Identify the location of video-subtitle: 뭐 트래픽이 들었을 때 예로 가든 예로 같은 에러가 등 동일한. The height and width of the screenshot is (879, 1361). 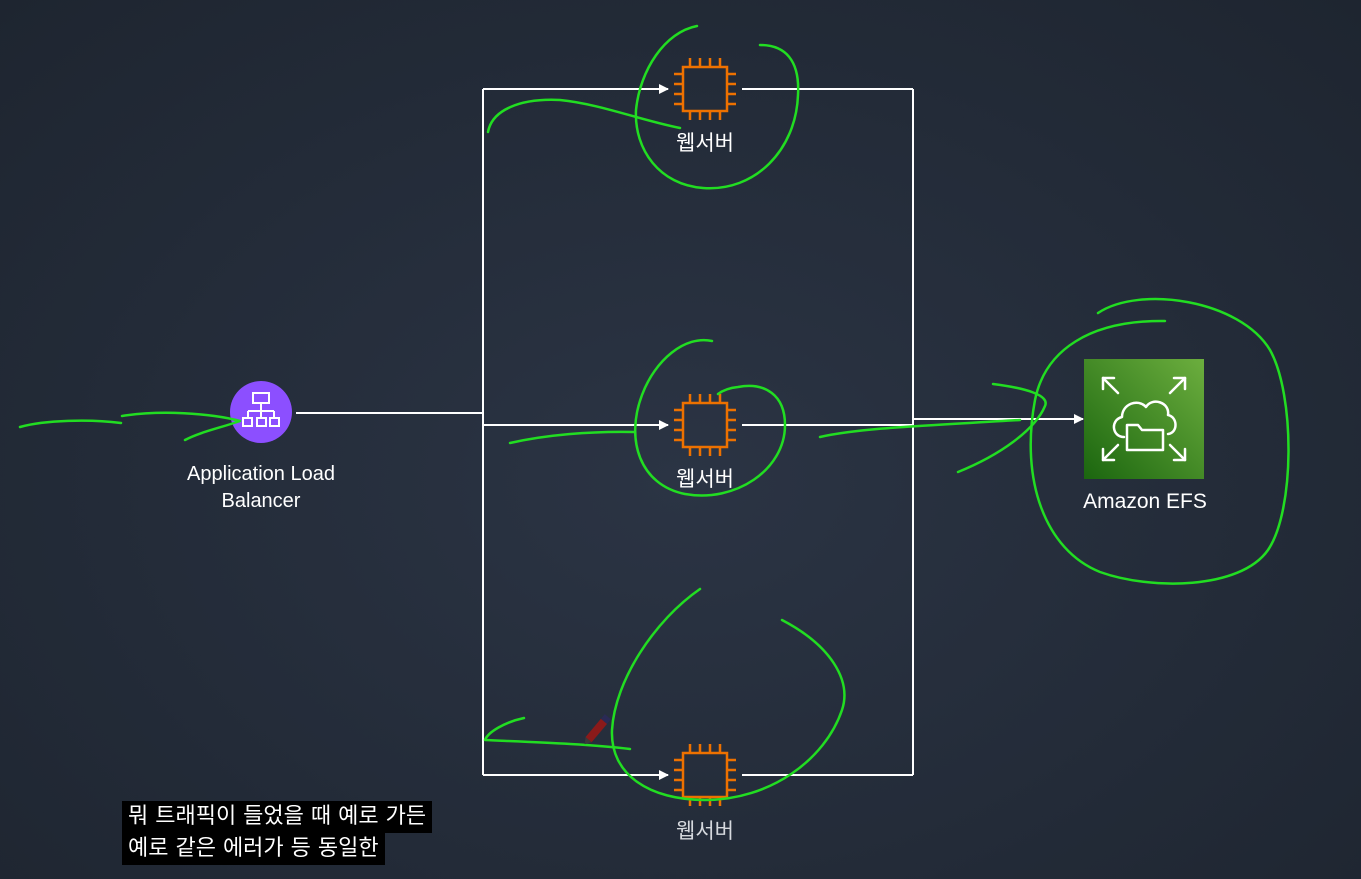
(277, 833).